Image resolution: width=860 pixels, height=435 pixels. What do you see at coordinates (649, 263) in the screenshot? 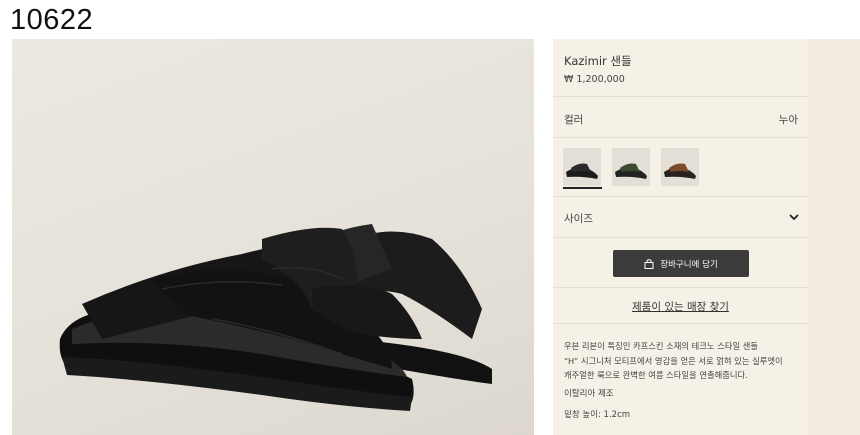
I see `shopping-bag-icon` at bounding box center [649, 263].